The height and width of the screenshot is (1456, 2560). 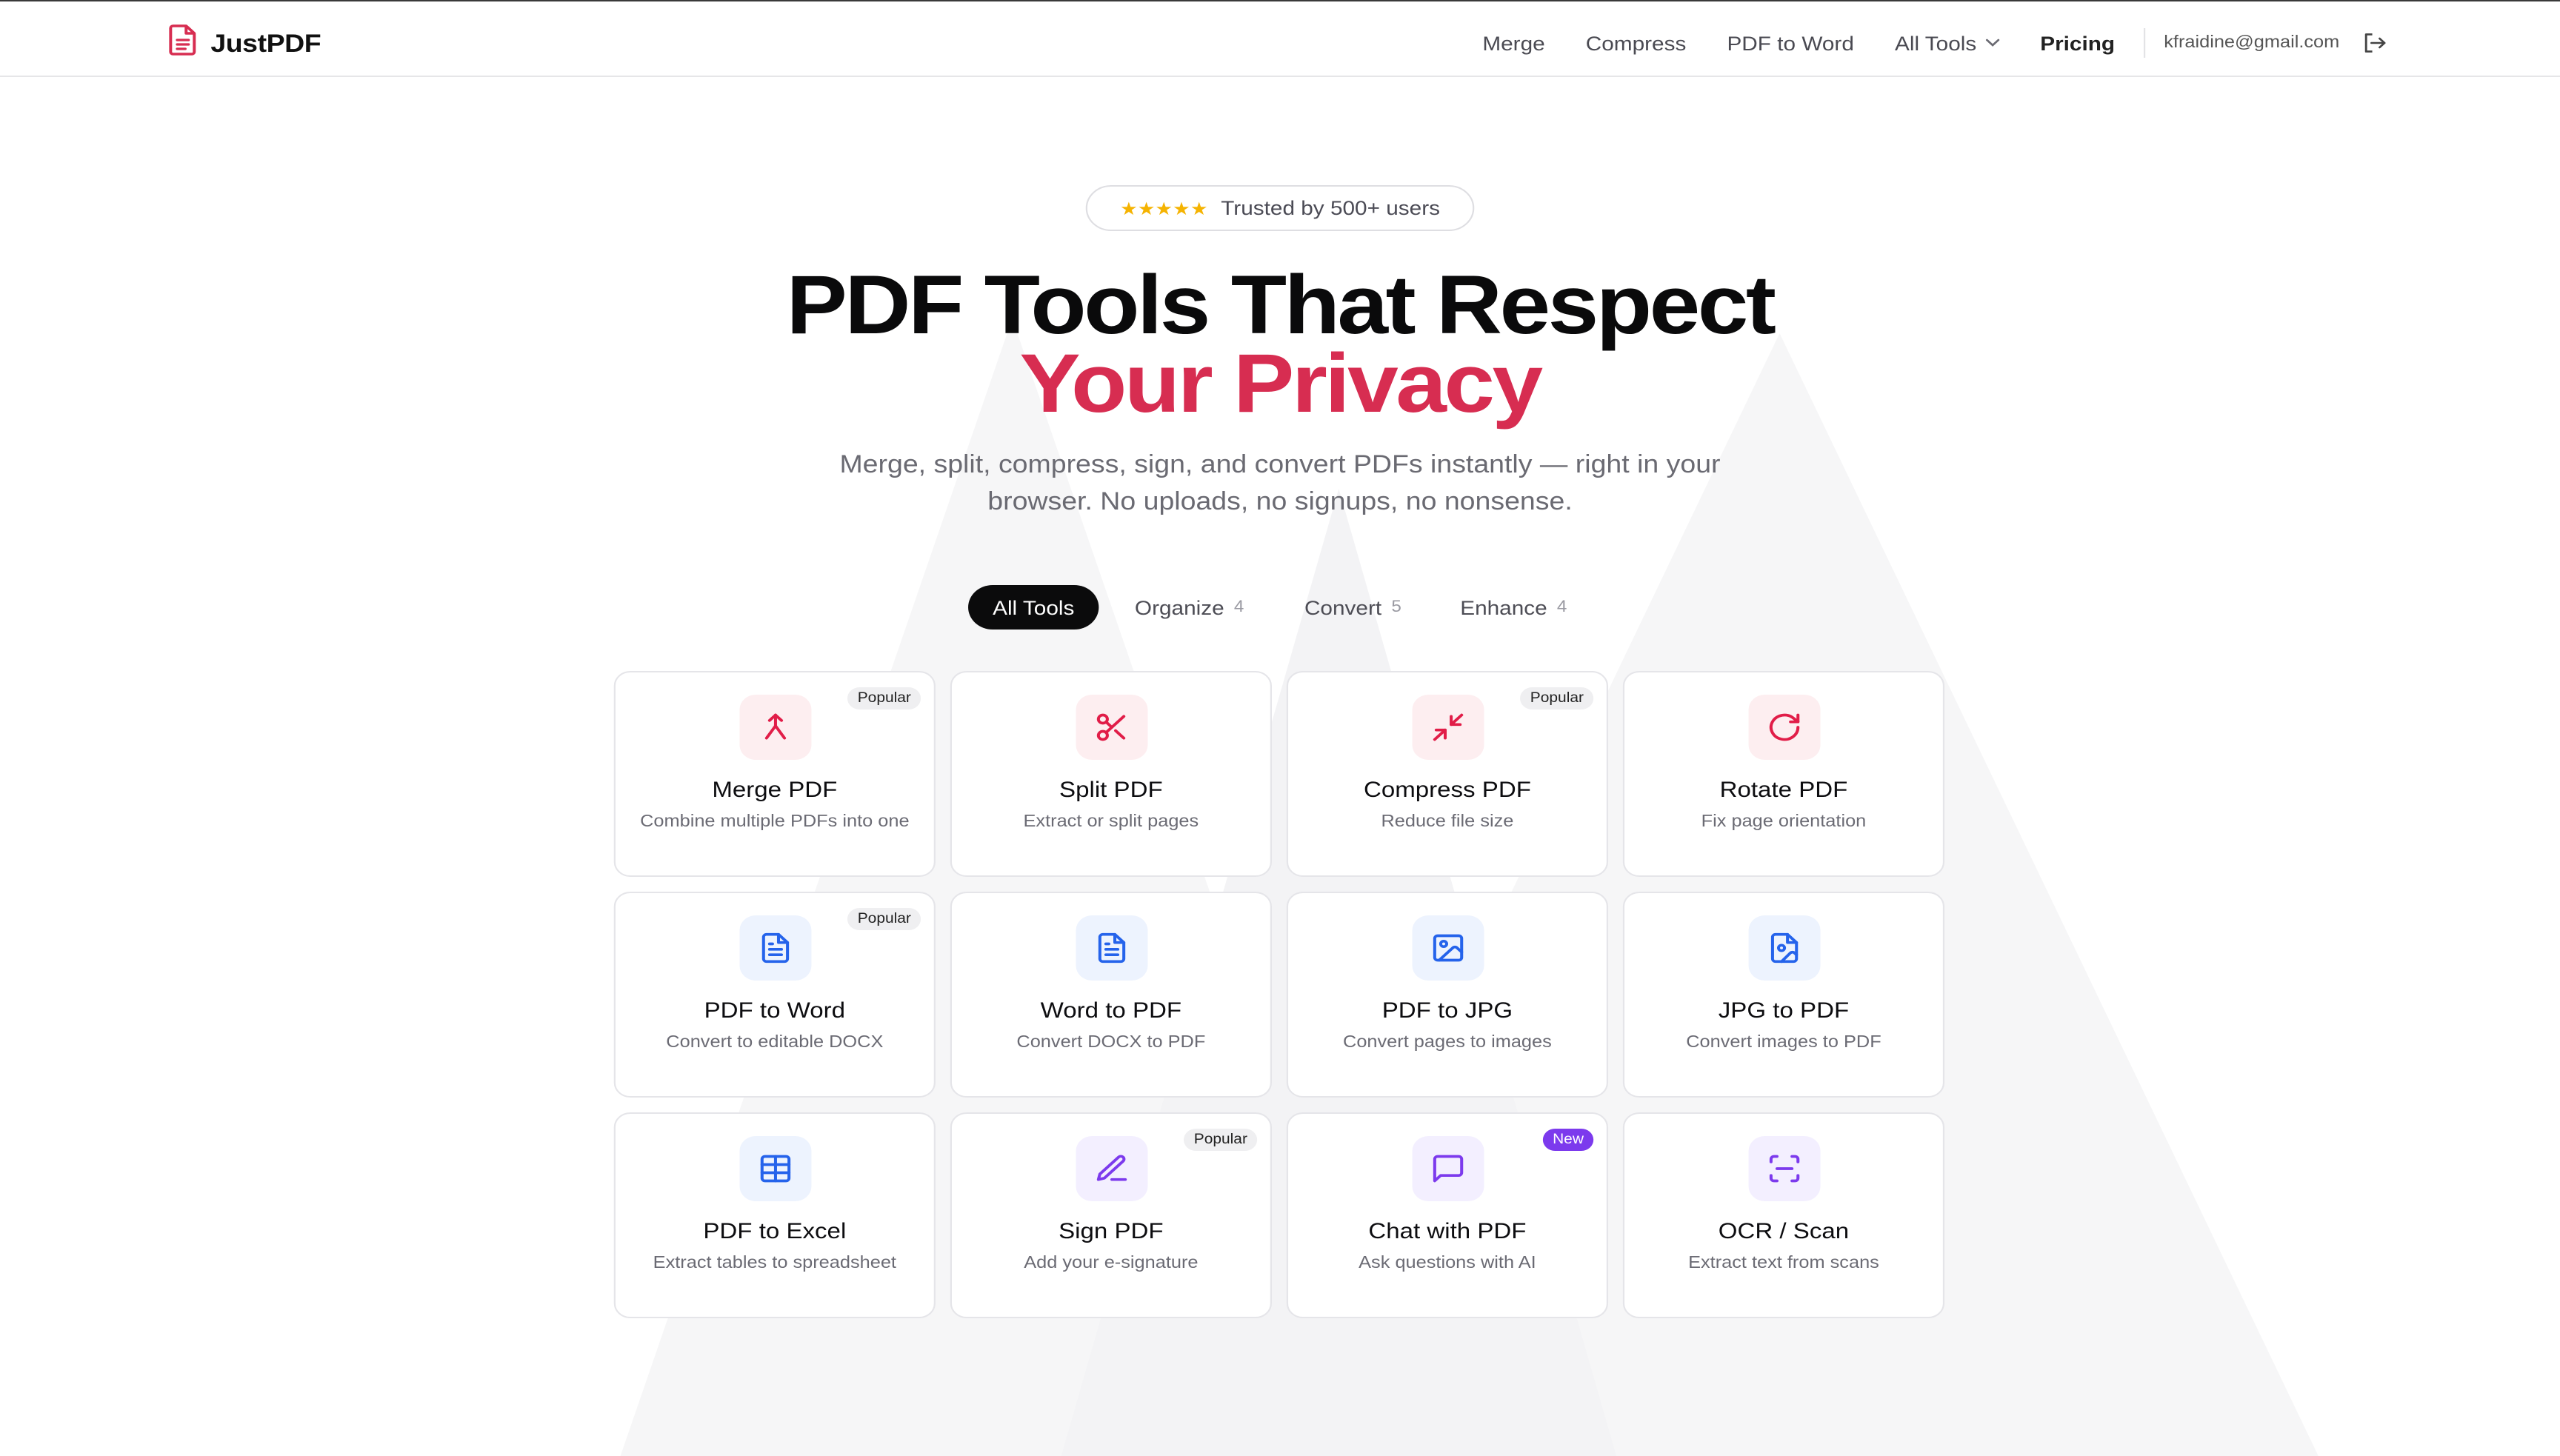 I want to click on rating-stars-icon: ★★★★★, so click(x=1164, y=208).